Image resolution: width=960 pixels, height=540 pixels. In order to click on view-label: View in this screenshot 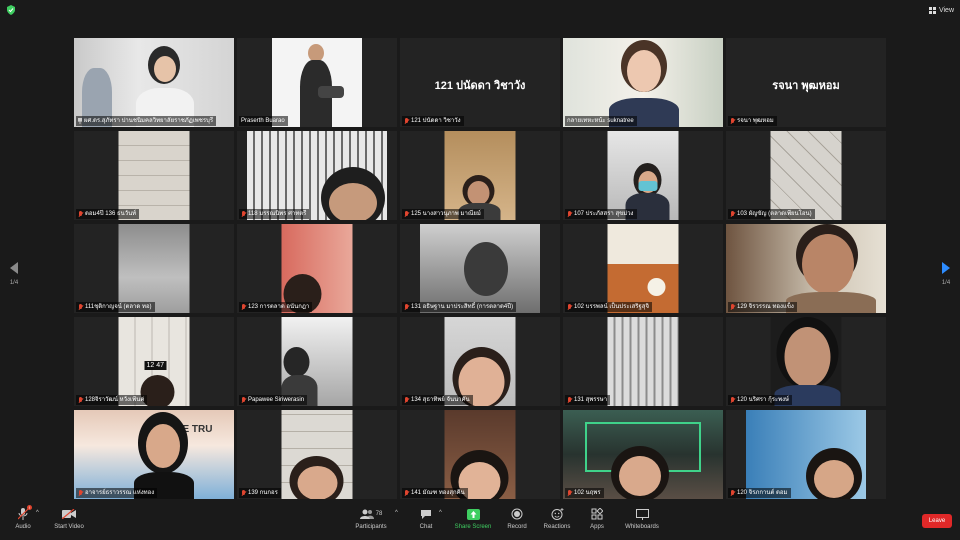, I will do `click(946, 10)`.